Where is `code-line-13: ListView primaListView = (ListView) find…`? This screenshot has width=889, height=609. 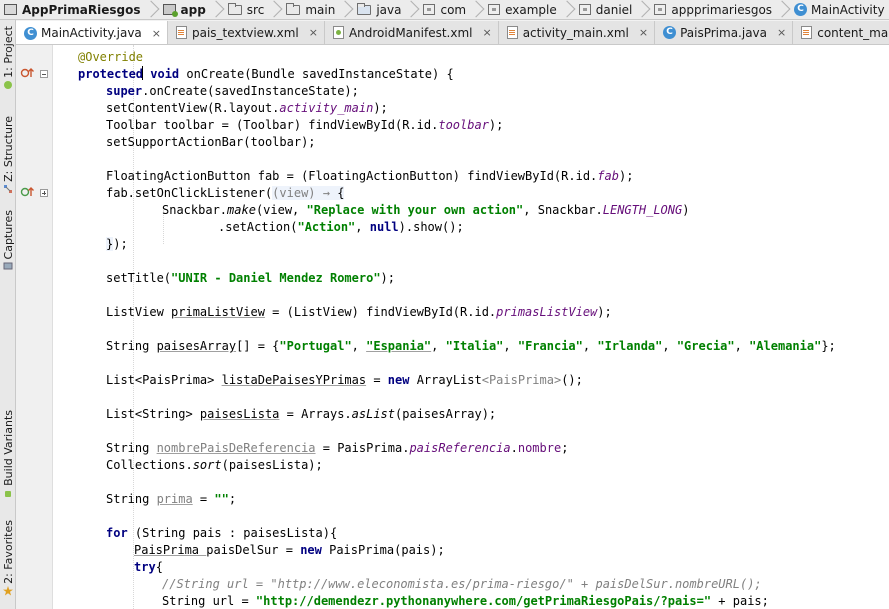
code-line-13: ListView primaListView = (ListView) find… is located at coordinates (359, 312).